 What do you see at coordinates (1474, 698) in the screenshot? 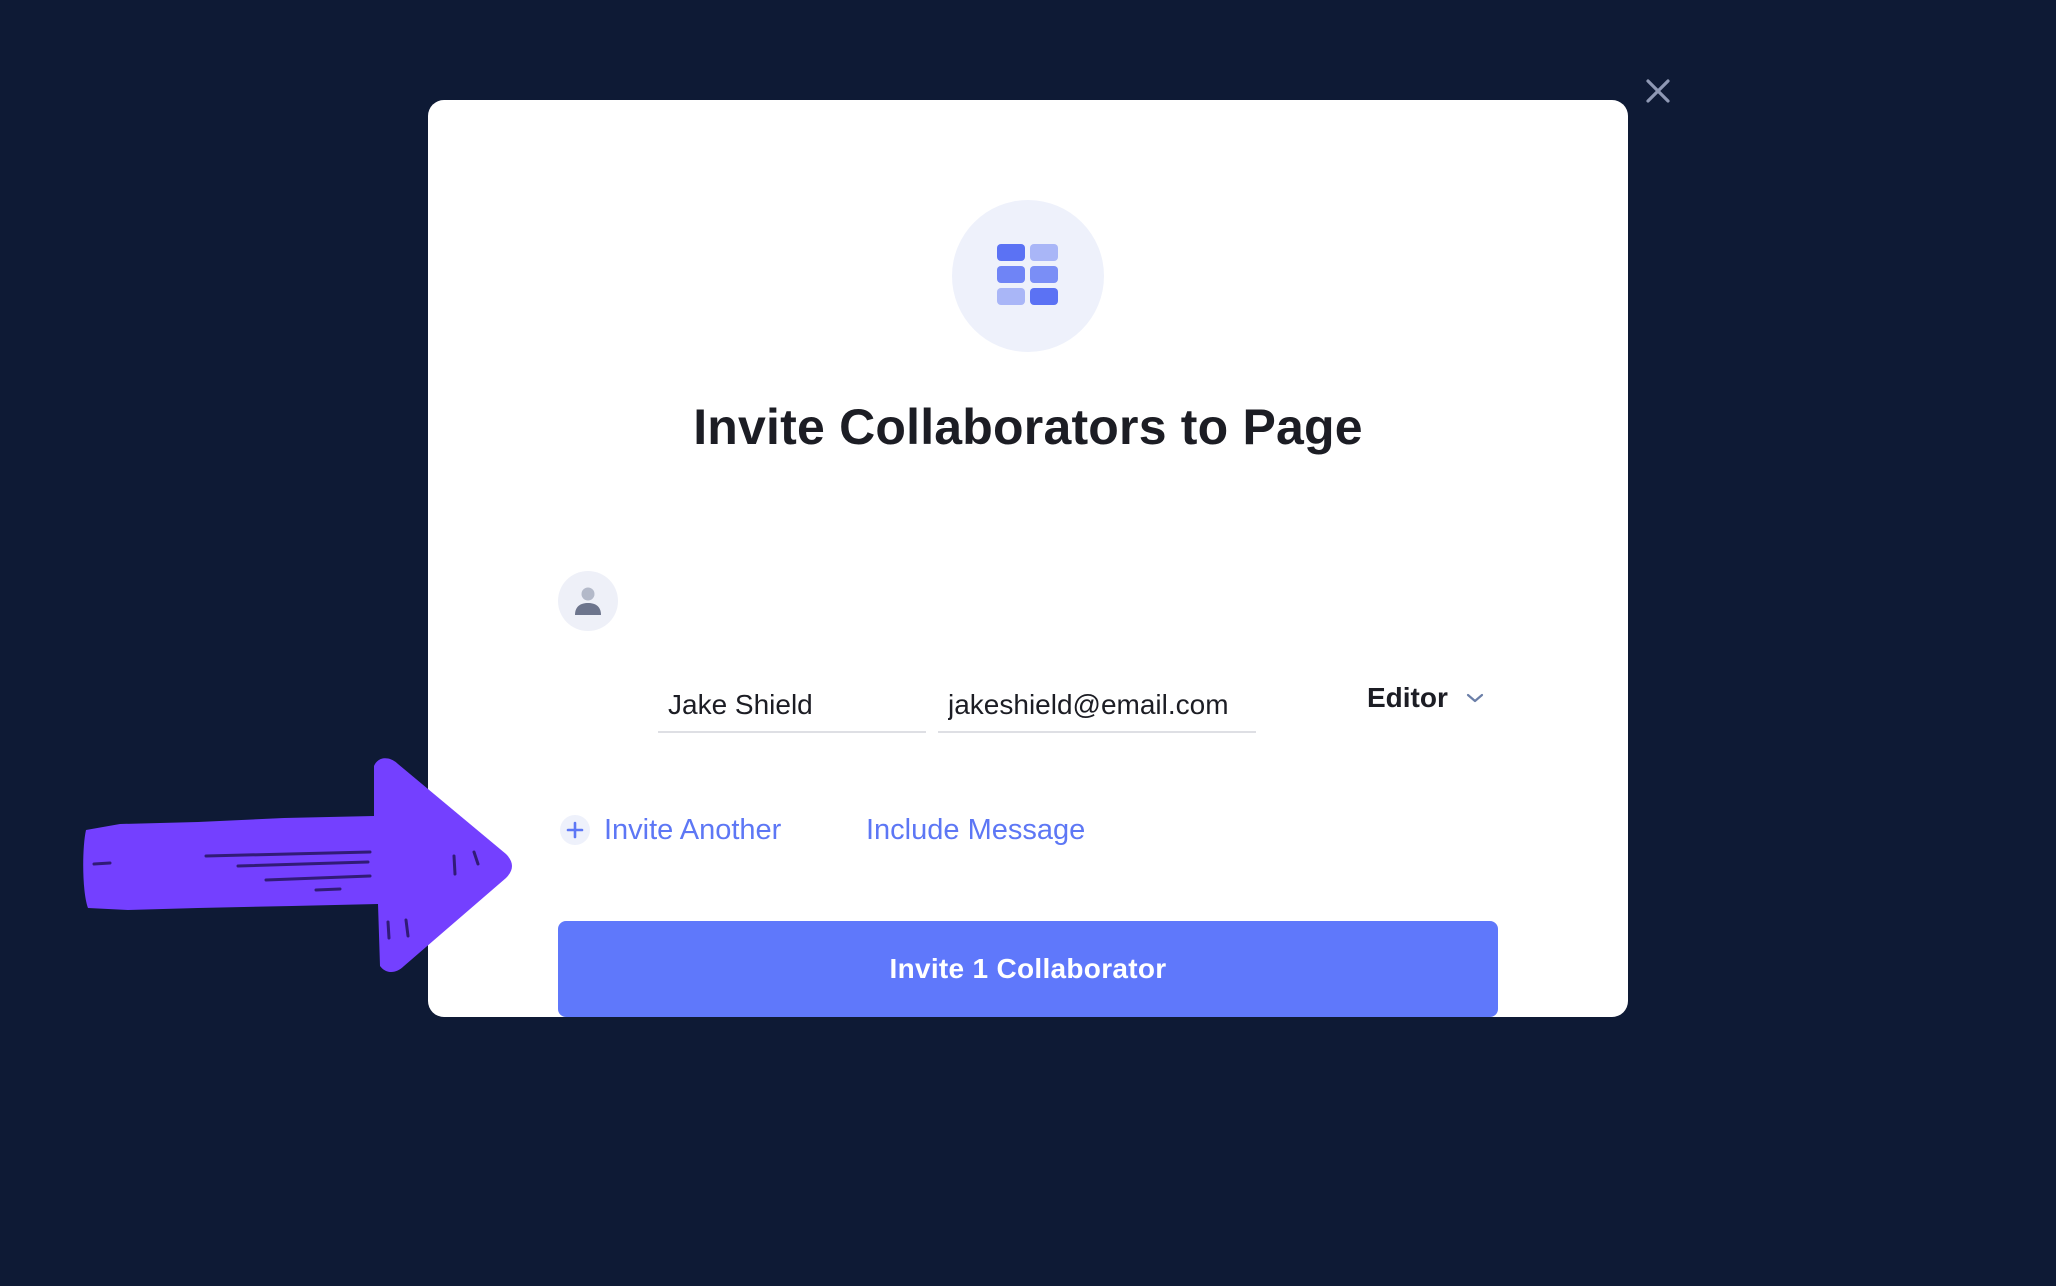
I see `chevron-down-icon` at bounding box center [1474, 698].